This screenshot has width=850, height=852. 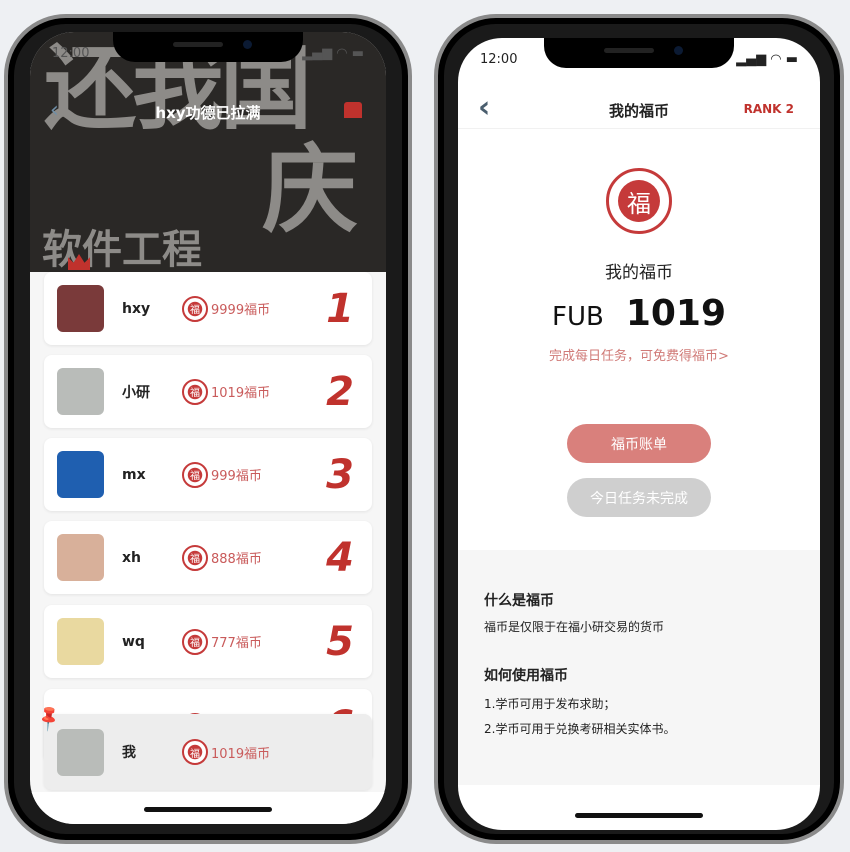 What do you see at coordinates (340, 557) in the screenshot?
I see `rank-number: 4` at bounding box center [340, 557].